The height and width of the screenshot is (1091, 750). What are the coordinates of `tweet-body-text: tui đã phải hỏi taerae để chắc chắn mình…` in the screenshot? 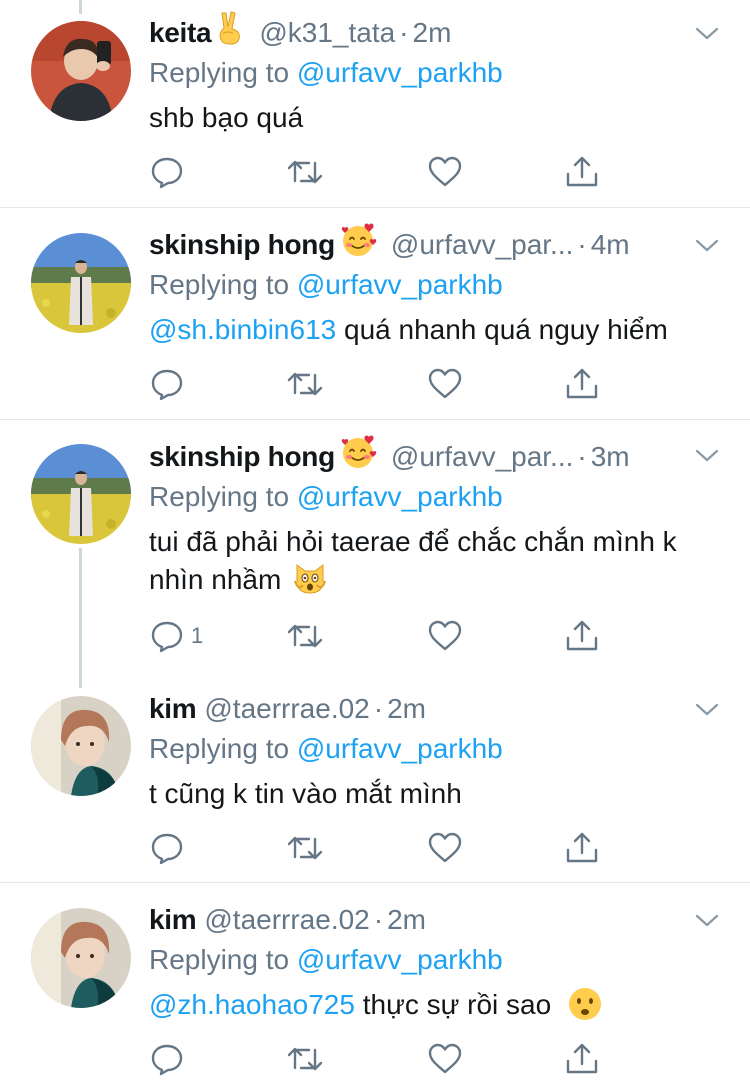 It's located at (413, 560).